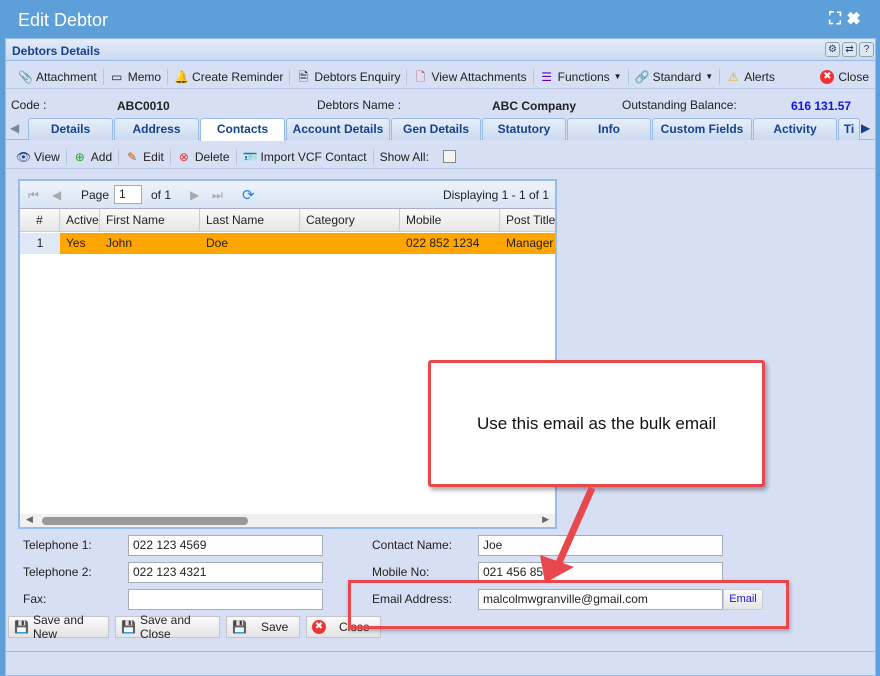 The image size is (880, 676). Describe the element at coordinates (575, 526) in the screenshot. I see `arrow-shaft` at that location.